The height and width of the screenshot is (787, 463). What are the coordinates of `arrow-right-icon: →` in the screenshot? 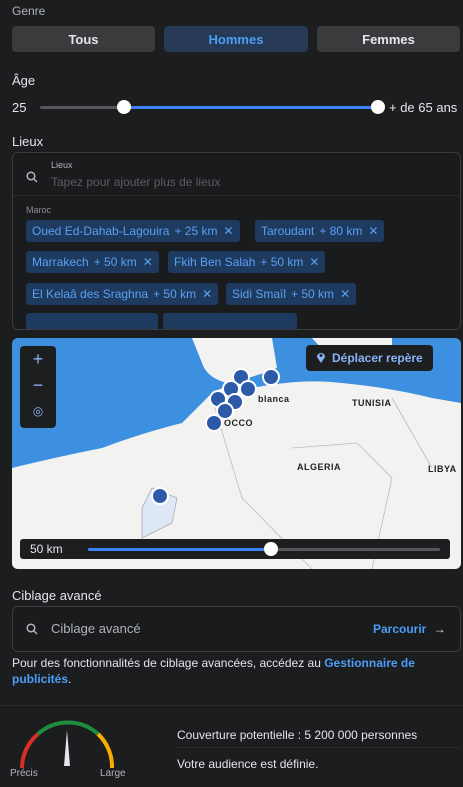 It's located at (439, 629).